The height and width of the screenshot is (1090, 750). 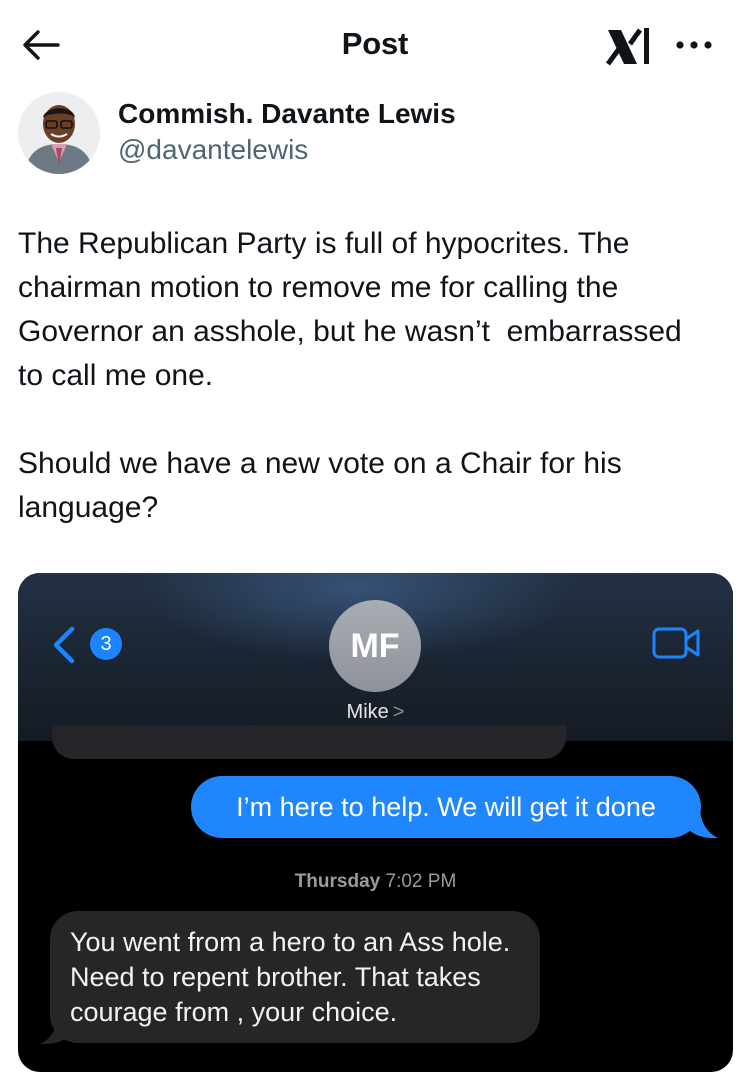 What do you see at coordinates (446, 807) in the screenshot?
I see `outgoing-message-bubble: I’m here to help. We will get it done` at bounding box center [446, 807].